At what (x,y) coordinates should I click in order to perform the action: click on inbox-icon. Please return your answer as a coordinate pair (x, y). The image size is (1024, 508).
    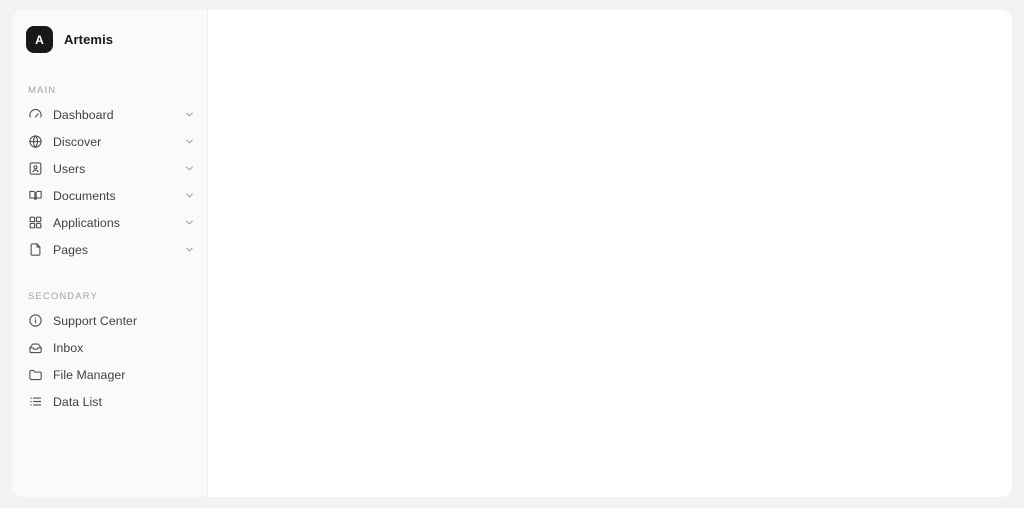
    Looking at the image, I should click on (35, 347).